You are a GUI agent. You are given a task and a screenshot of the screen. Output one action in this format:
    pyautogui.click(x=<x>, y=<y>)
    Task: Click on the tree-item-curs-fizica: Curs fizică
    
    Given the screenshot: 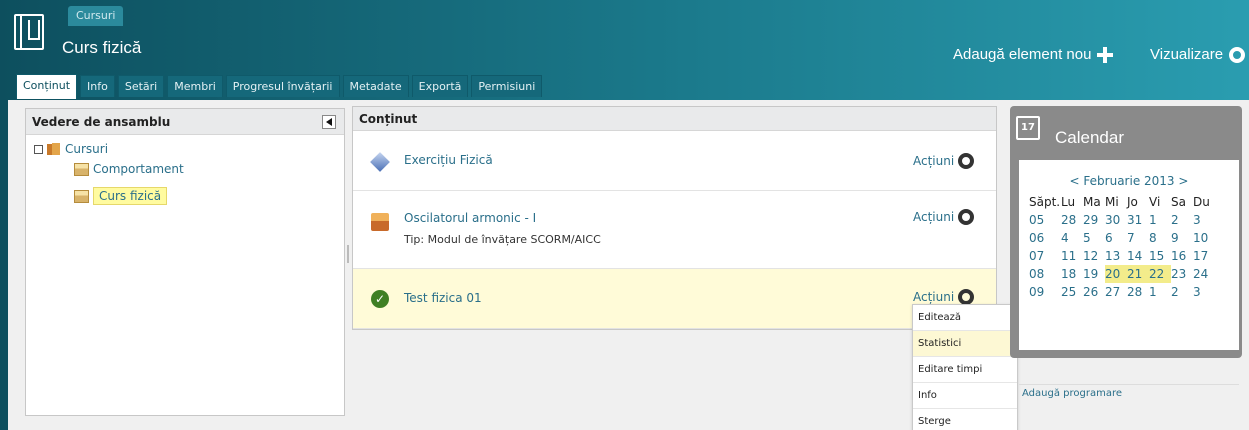 What is the action you would take?
    pyautogui.click(x=121, y=196)
    